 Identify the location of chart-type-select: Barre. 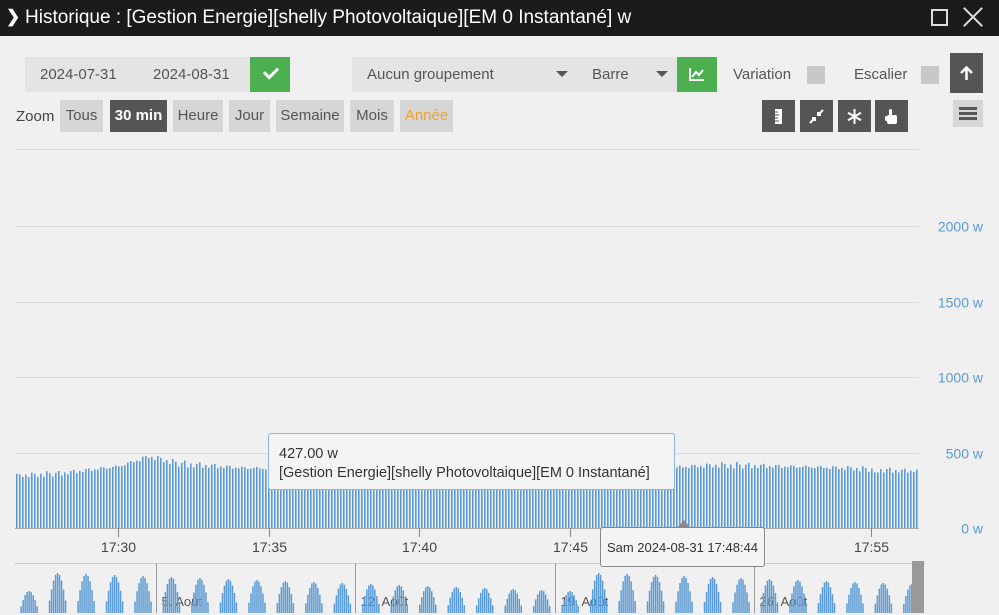
(627, 74).